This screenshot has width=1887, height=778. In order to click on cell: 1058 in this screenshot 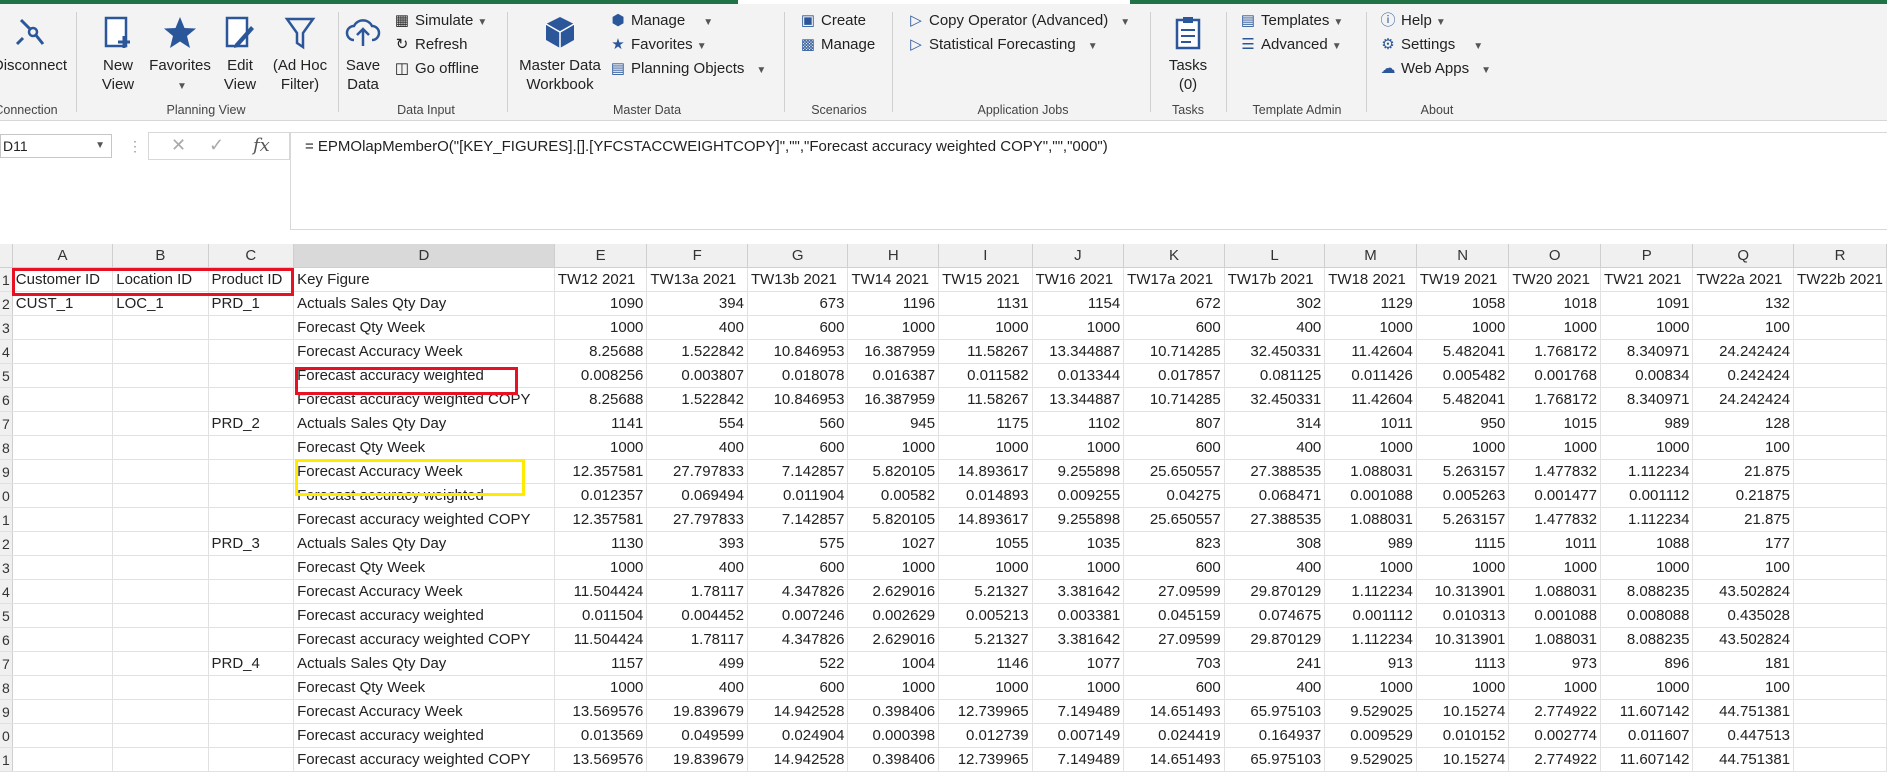, I will do `click(1463, 303)`.